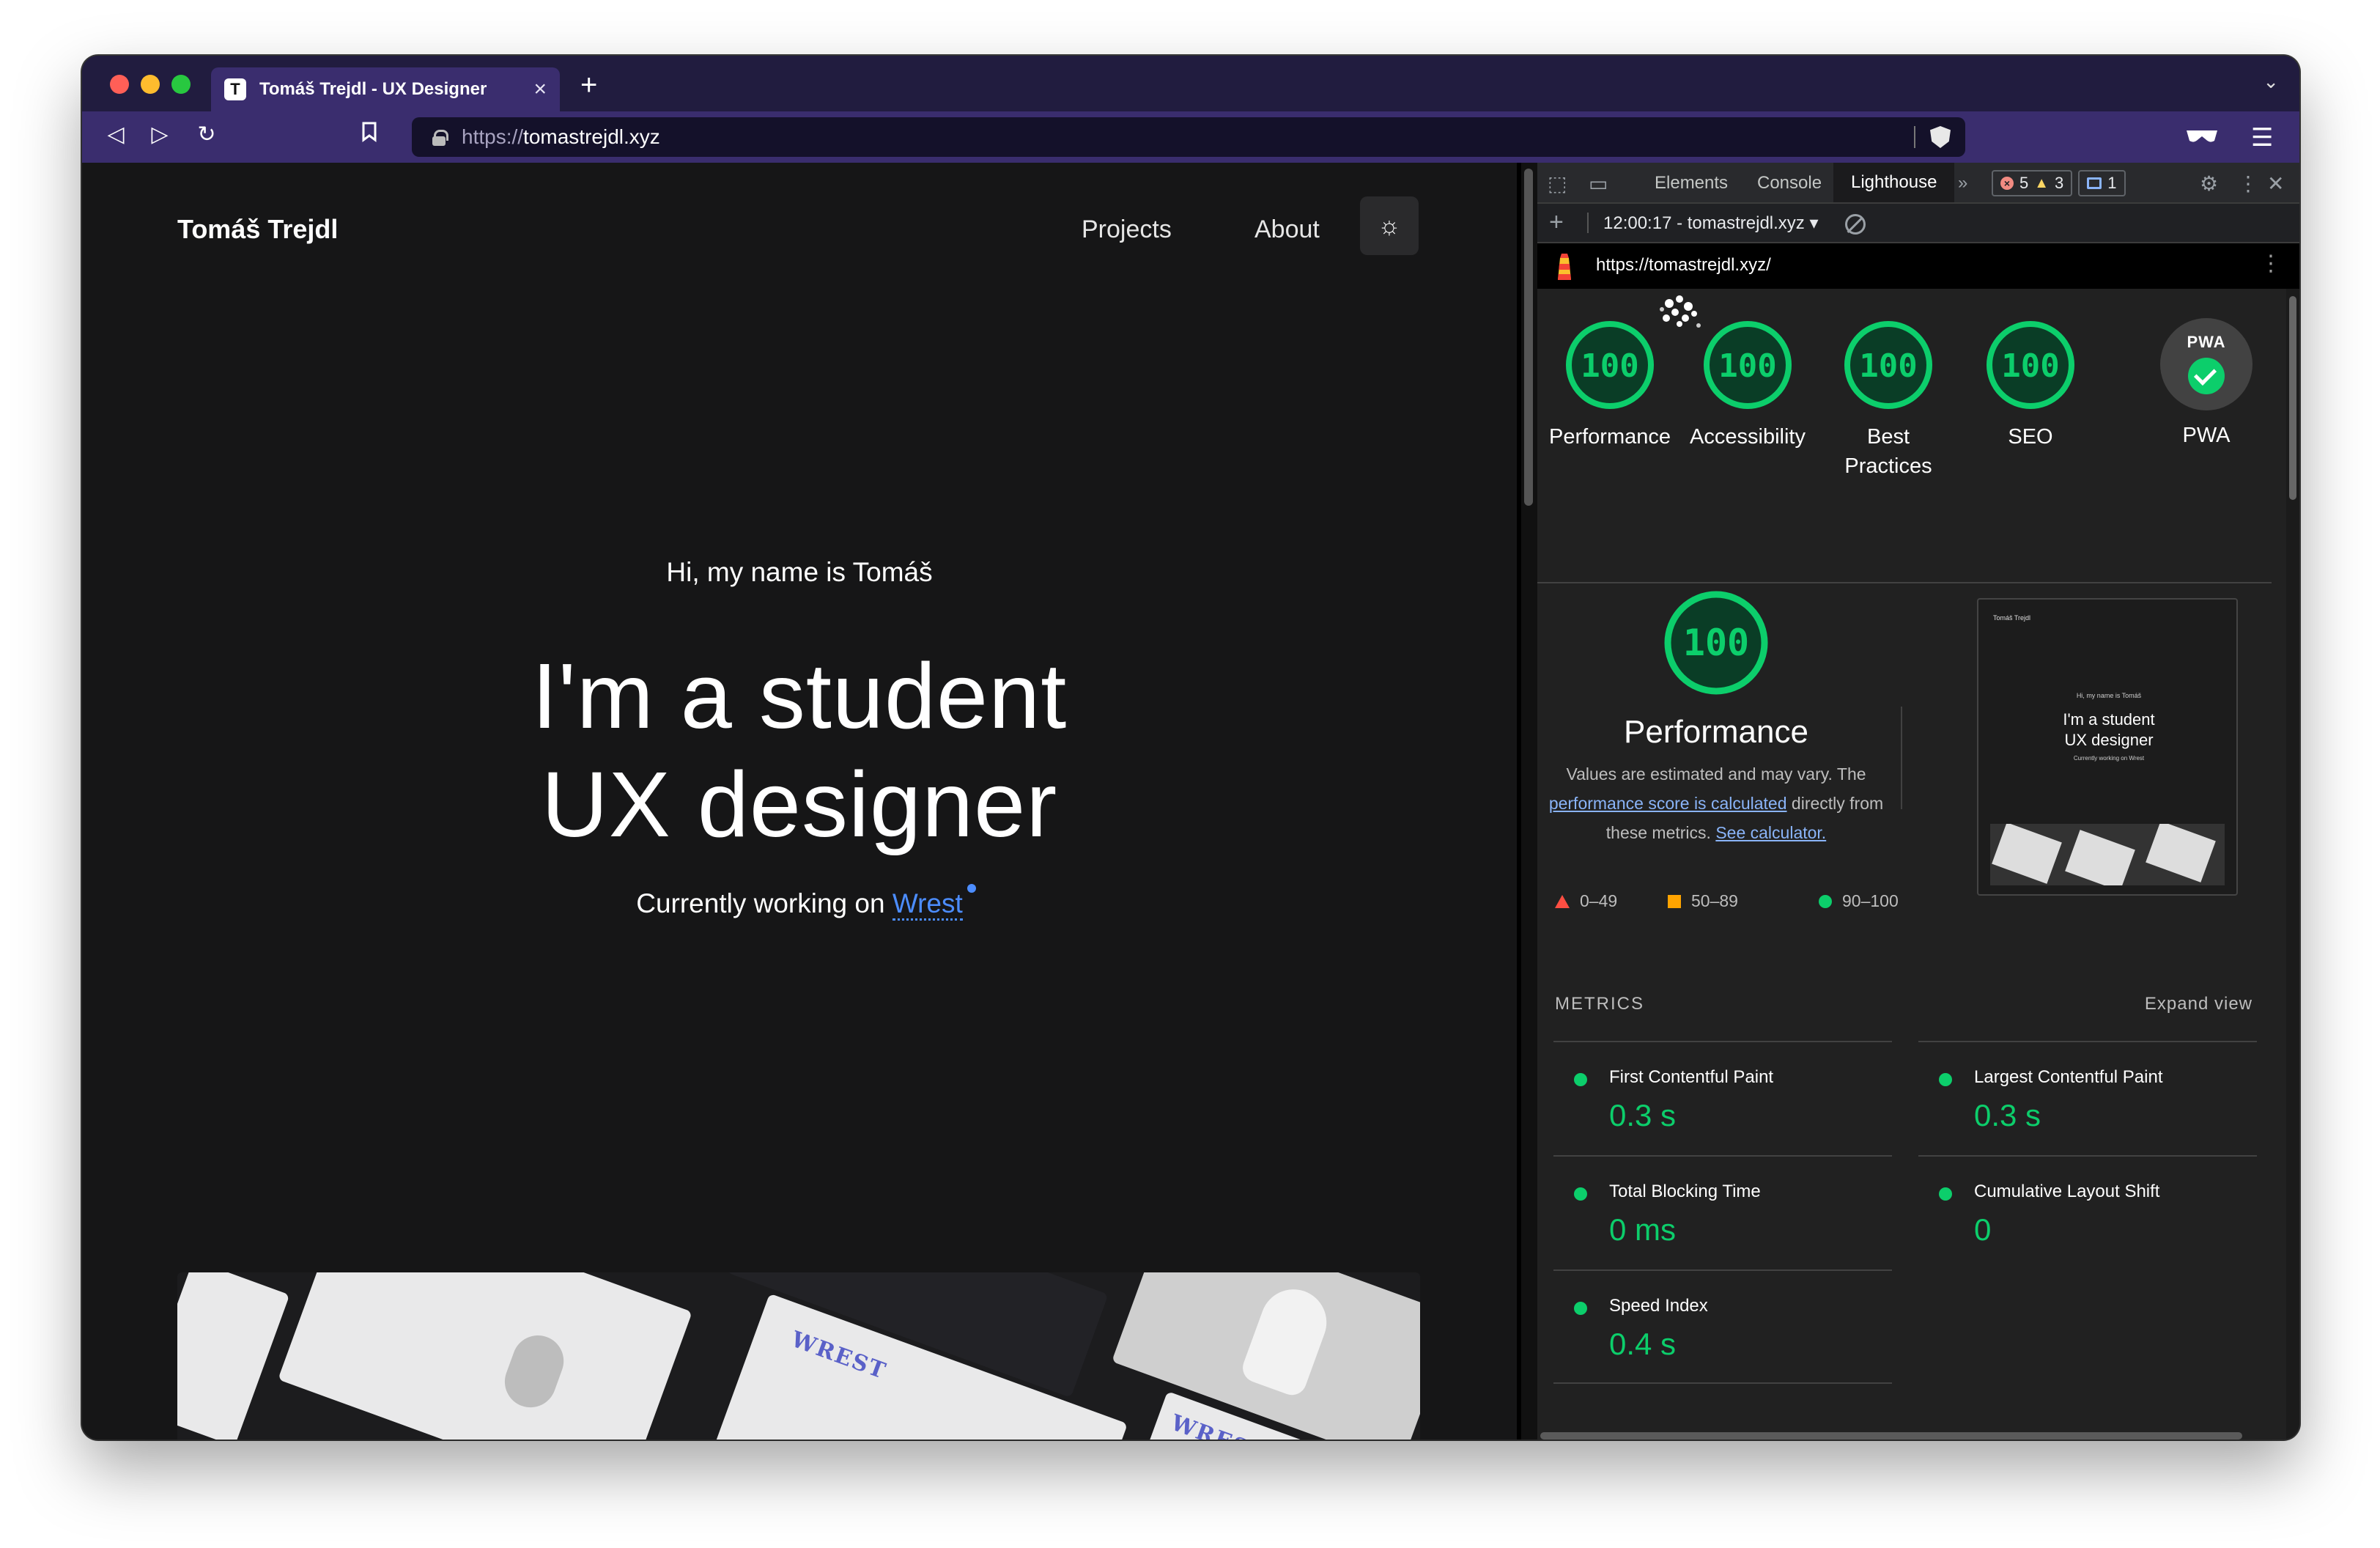 Image resolution: width=2380 pixels, height=1548 pixels. I want to click on browser-tab: T Tomáš Trejdl - UX Designer ×, so click(385, 89).